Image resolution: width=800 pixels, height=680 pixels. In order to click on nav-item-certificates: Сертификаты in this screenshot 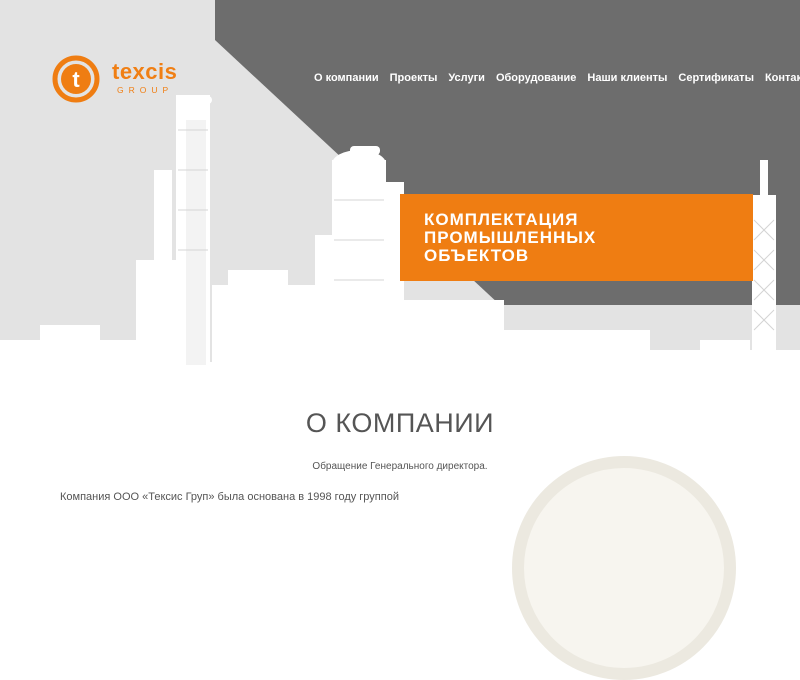, I will do `click(716, 78)`.